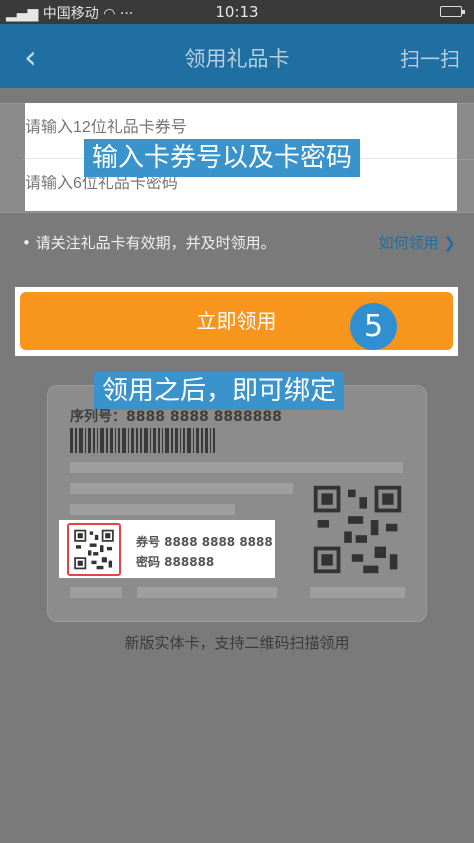 This screenshot has height=843, width=474. I want to click on barcode-image, so click(172, 440).